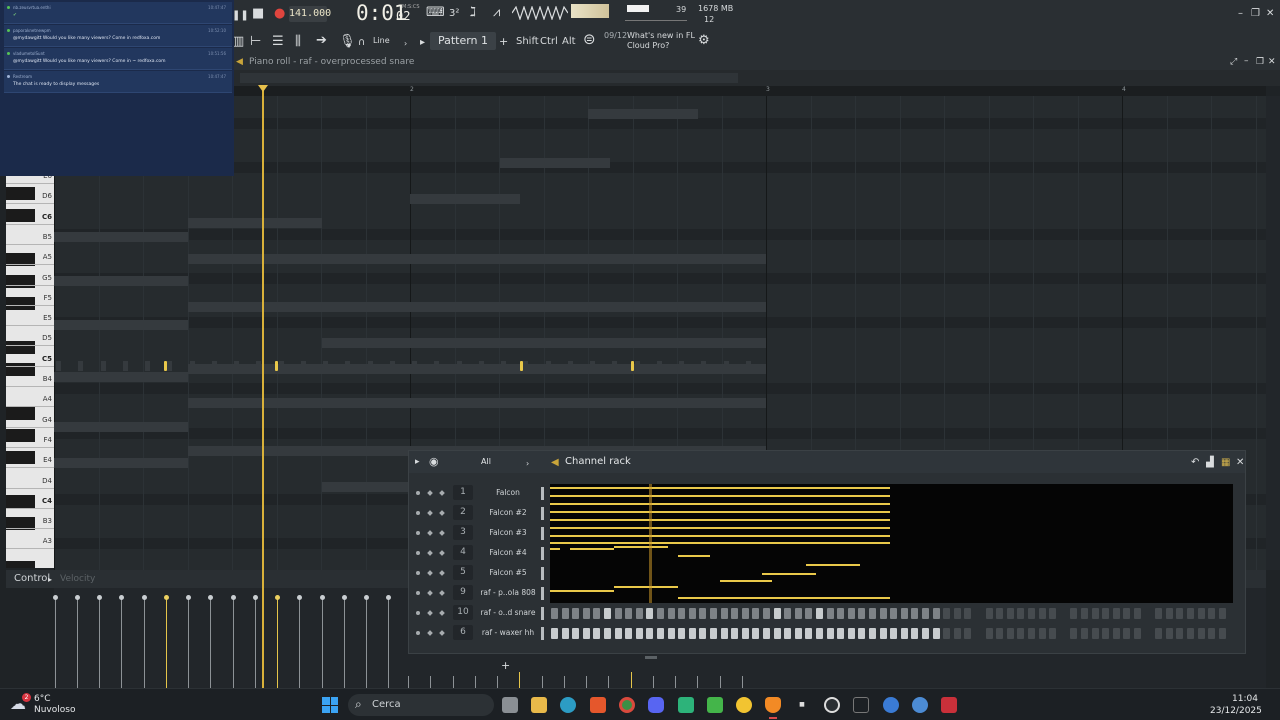  Describe the element at coordinates (463, 572) in the screenshot. I see `mixer-track-number: 5` at that location.